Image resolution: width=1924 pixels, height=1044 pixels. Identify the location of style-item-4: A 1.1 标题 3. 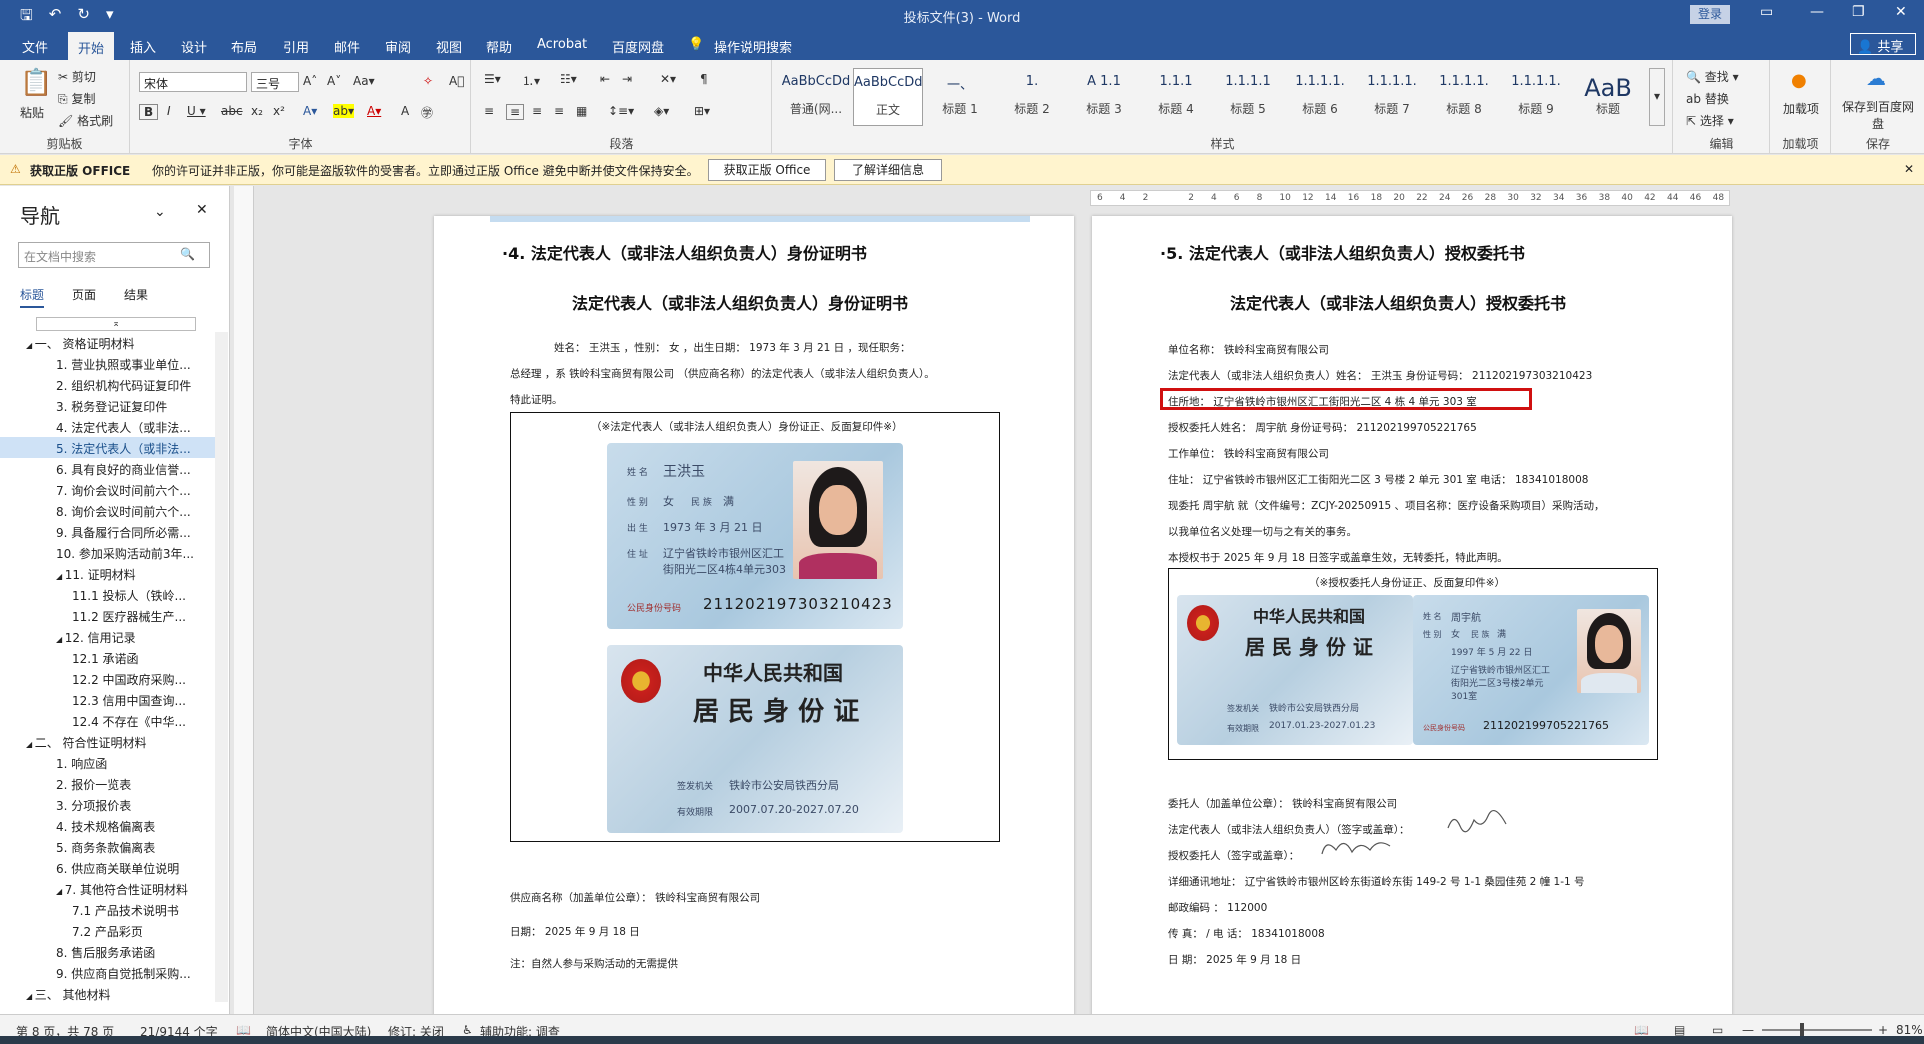
(1104, 97).